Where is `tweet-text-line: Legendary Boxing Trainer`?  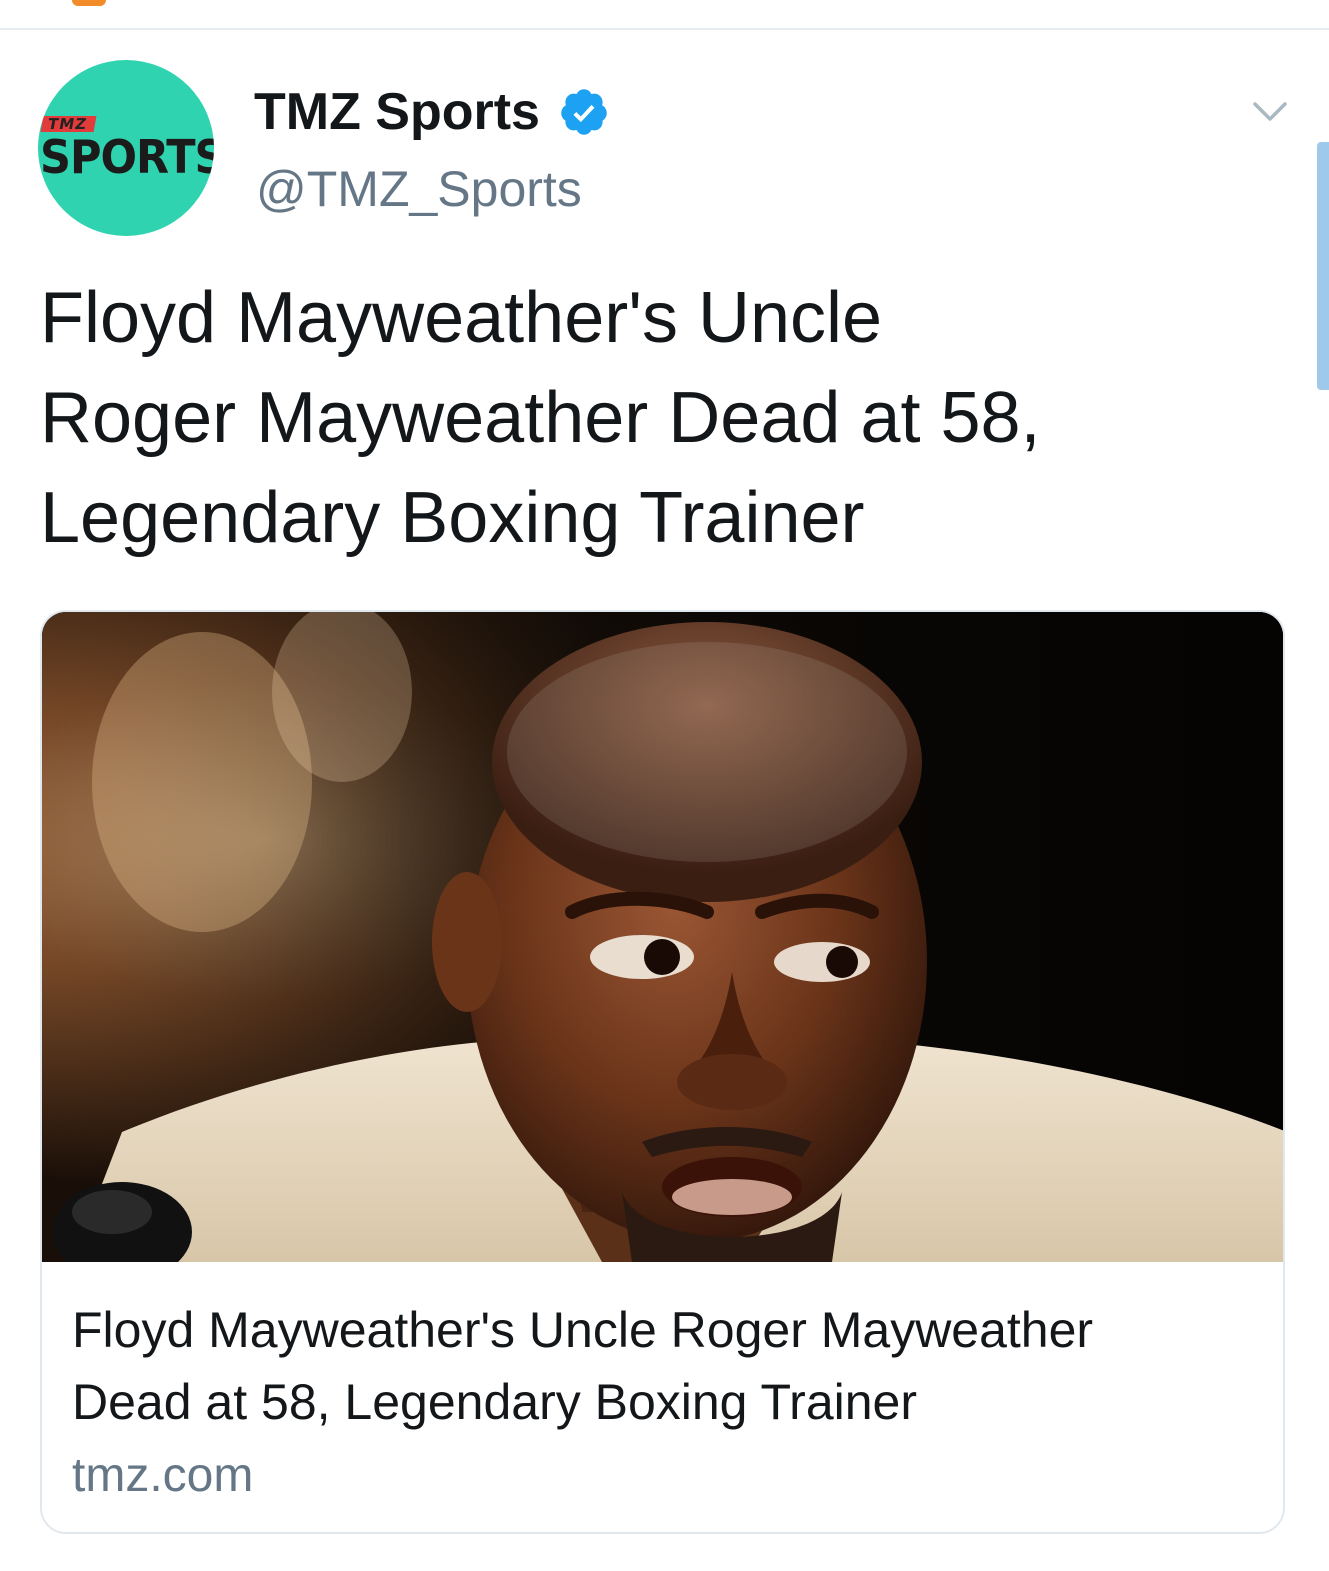 tweet-text-line: Legendary Boxing Trainer is located at coordinates (452, 518).